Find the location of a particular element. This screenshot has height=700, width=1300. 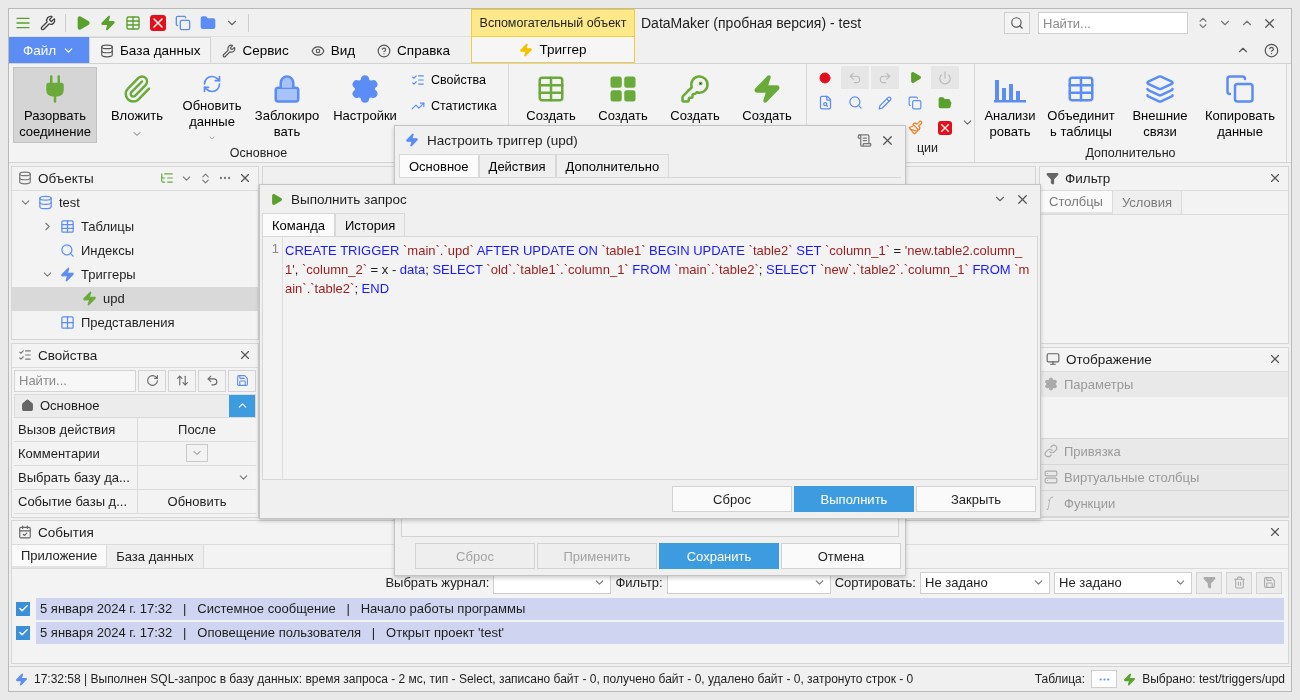

panel-title: Фильтр is located at coordinates (1088, 178).